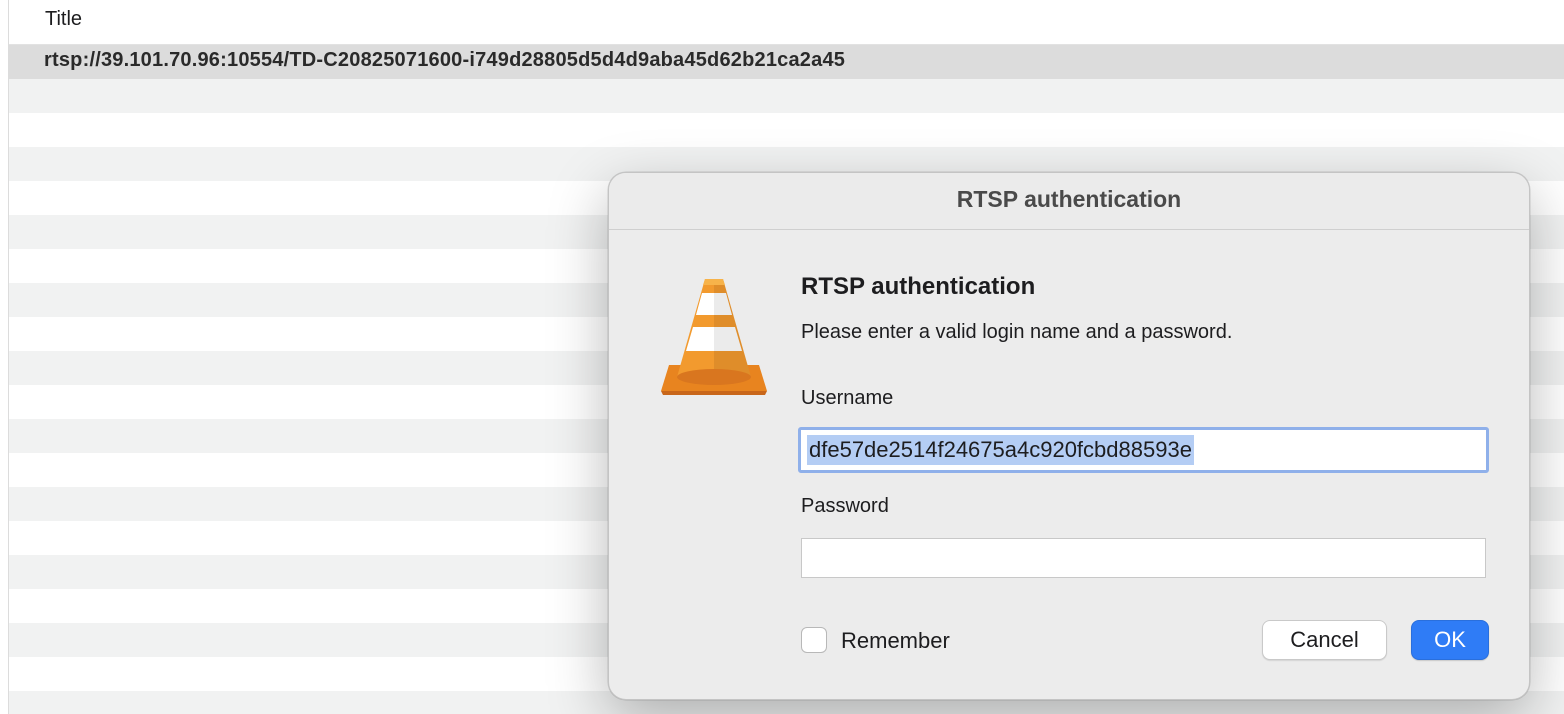 The image size is (1564, 714). Describe the element at coordinates (714, 337) in the screenshot. I see `vlc-cone-icon` at that location.